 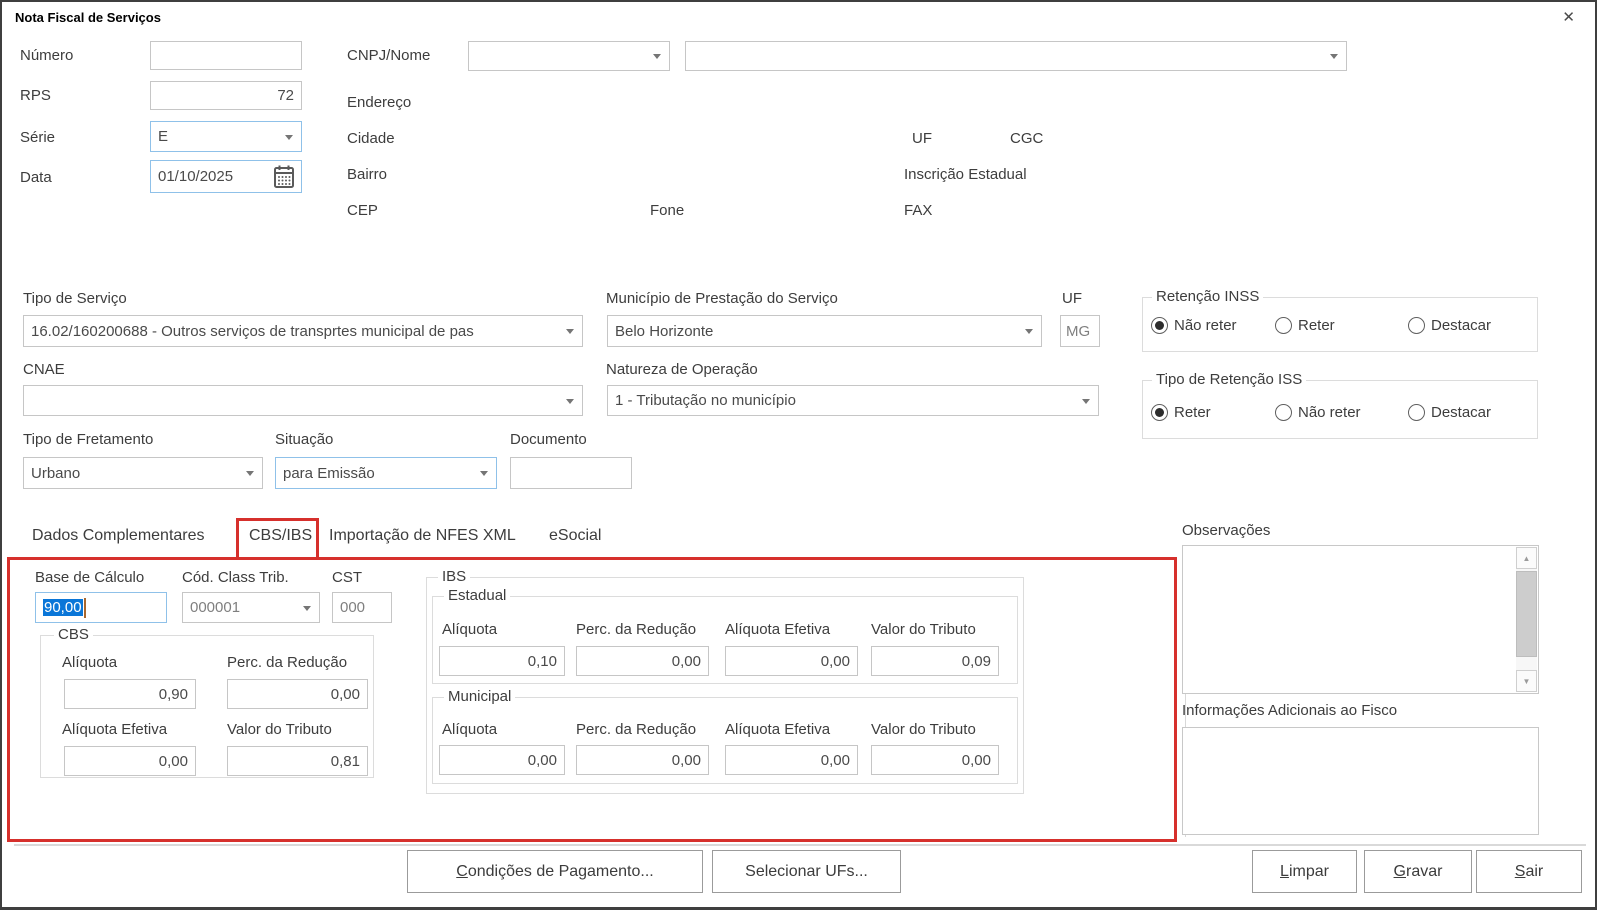 I want to click on ibs-est-perc-reducao-input: 0,00, so click(x=642, y=661).